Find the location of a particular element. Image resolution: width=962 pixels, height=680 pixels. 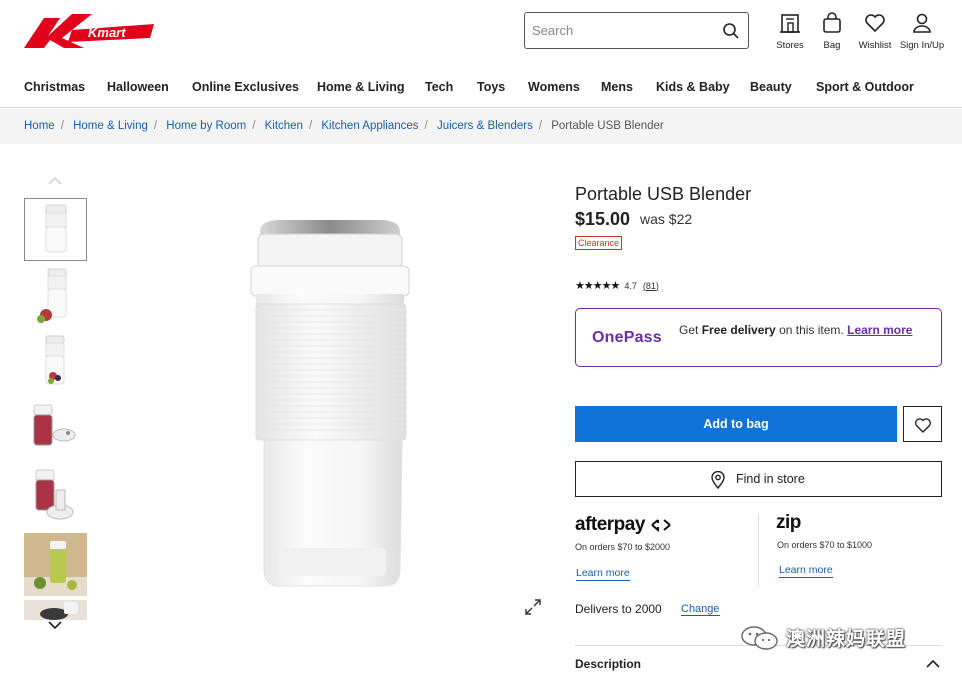

afterpay-arrows-icon is located at coordinates (661, 526).